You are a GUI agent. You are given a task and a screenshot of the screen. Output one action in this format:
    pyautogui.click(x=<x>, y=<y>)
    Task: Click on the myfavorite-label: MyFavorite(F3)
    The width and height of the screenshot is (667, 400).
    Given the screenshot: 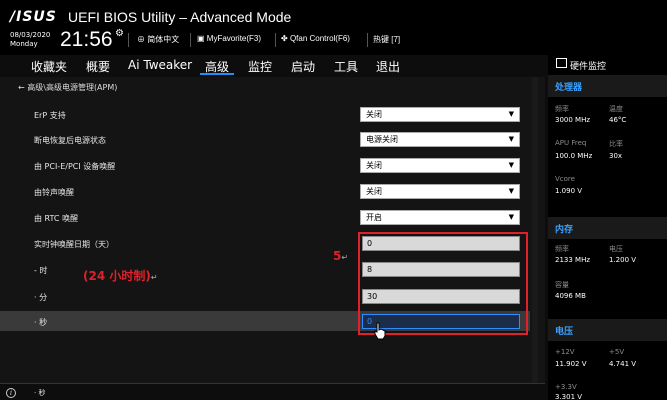 What is the action you would take?
    pyautogui.click(x=234, y=38)
    